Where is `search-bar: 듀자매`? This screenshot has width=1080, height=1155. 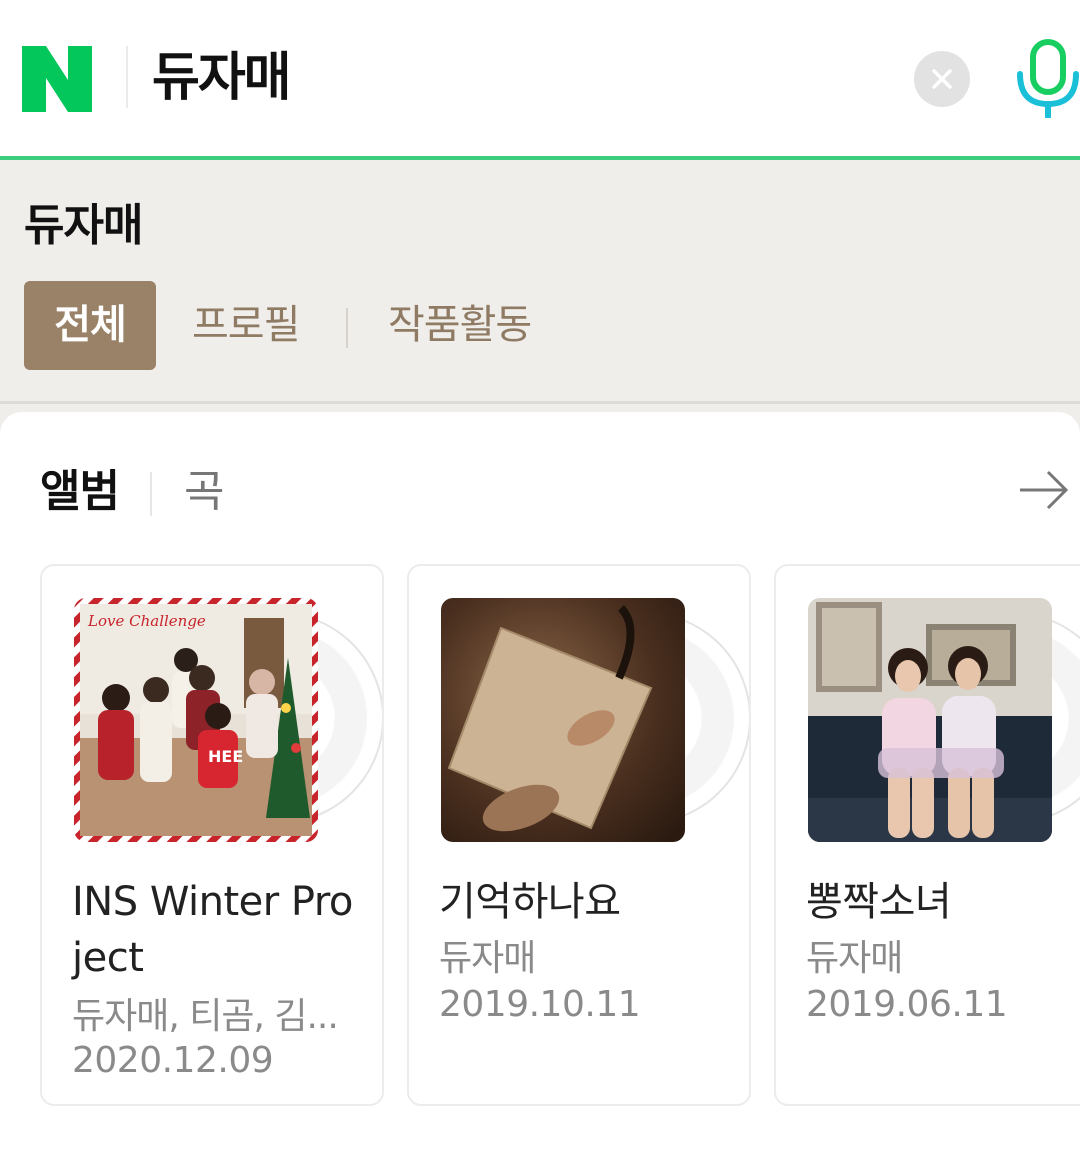 search-bar: 듀자매 is located at coordinates (540, 80).